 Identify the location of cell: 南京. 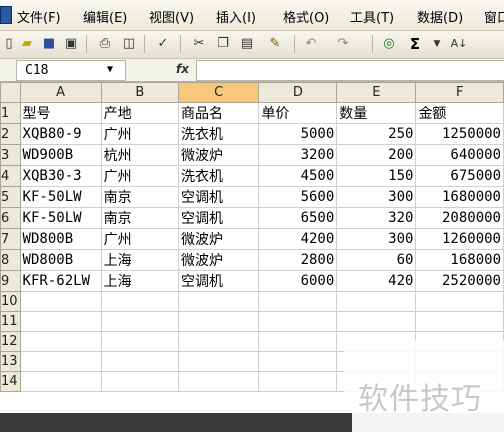
(139, 218).